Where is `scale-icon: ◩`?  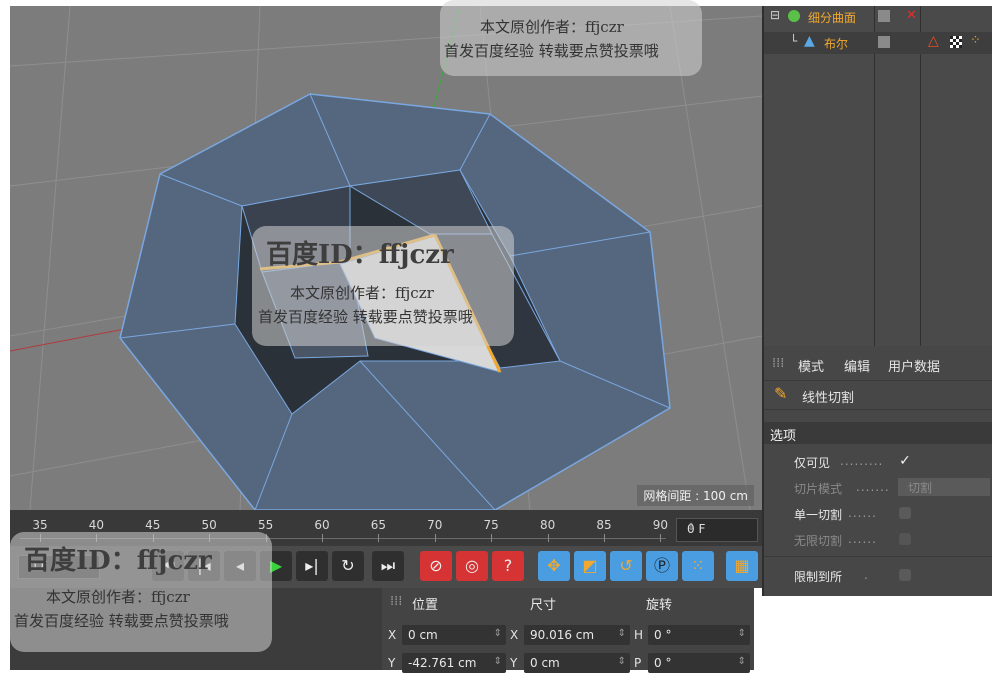
scale-icon: ◩ is located at coordinates (590, 566).